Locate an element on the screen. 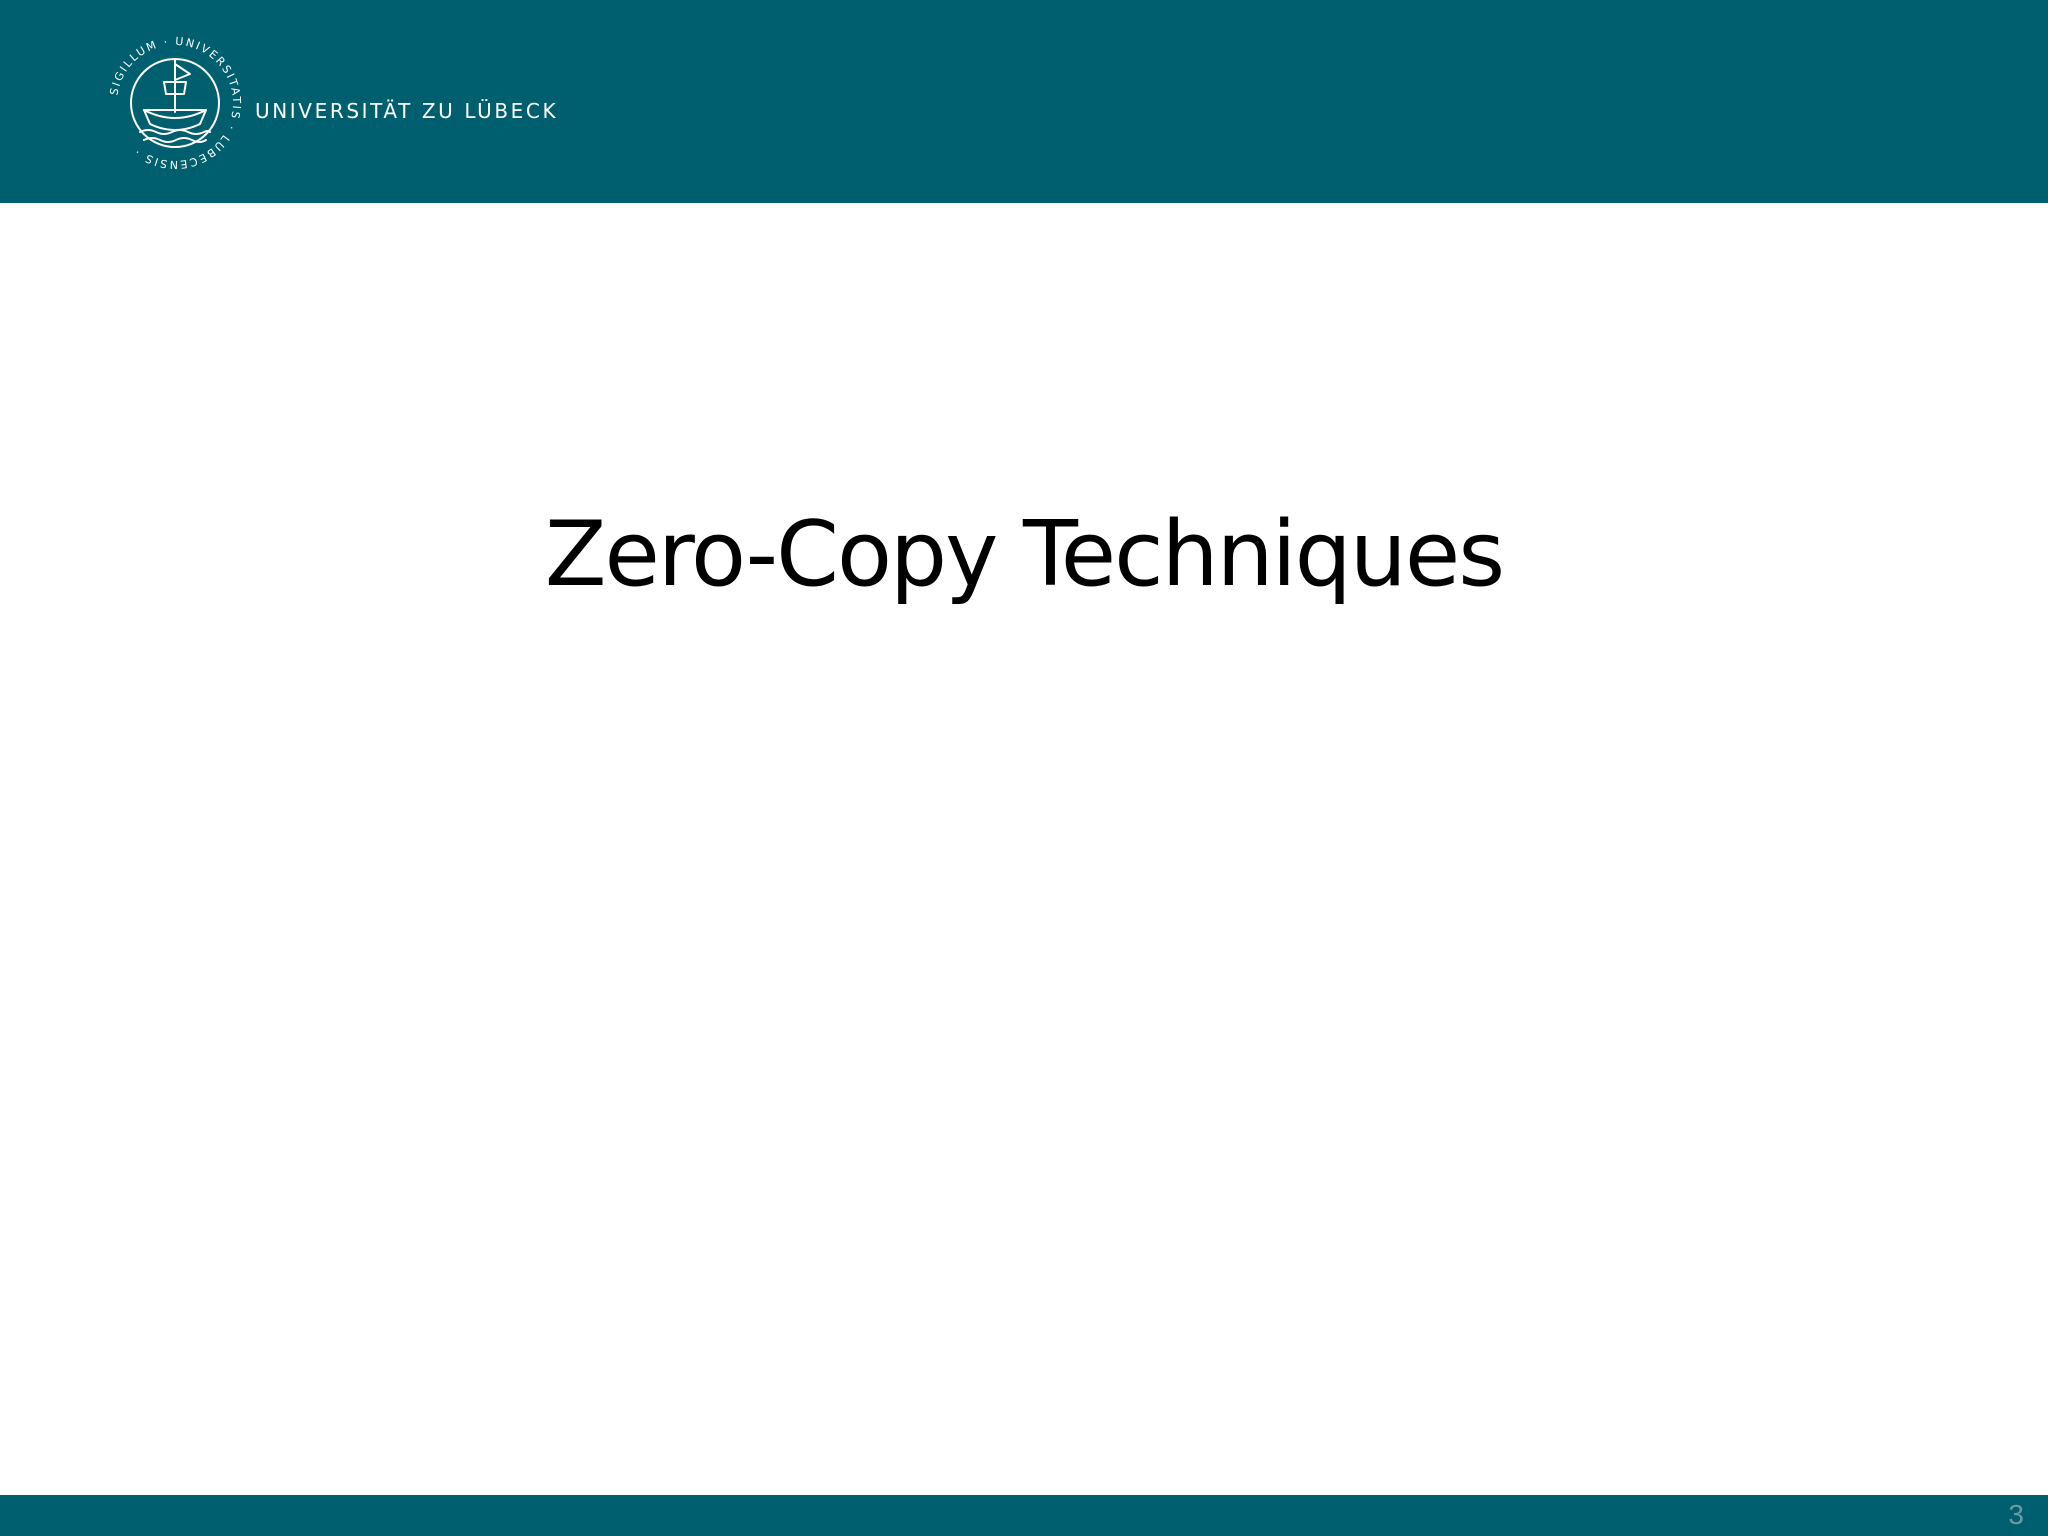 The image size is (2048, 1536). page-number: 3 is located at coordinates (2016, 1514).